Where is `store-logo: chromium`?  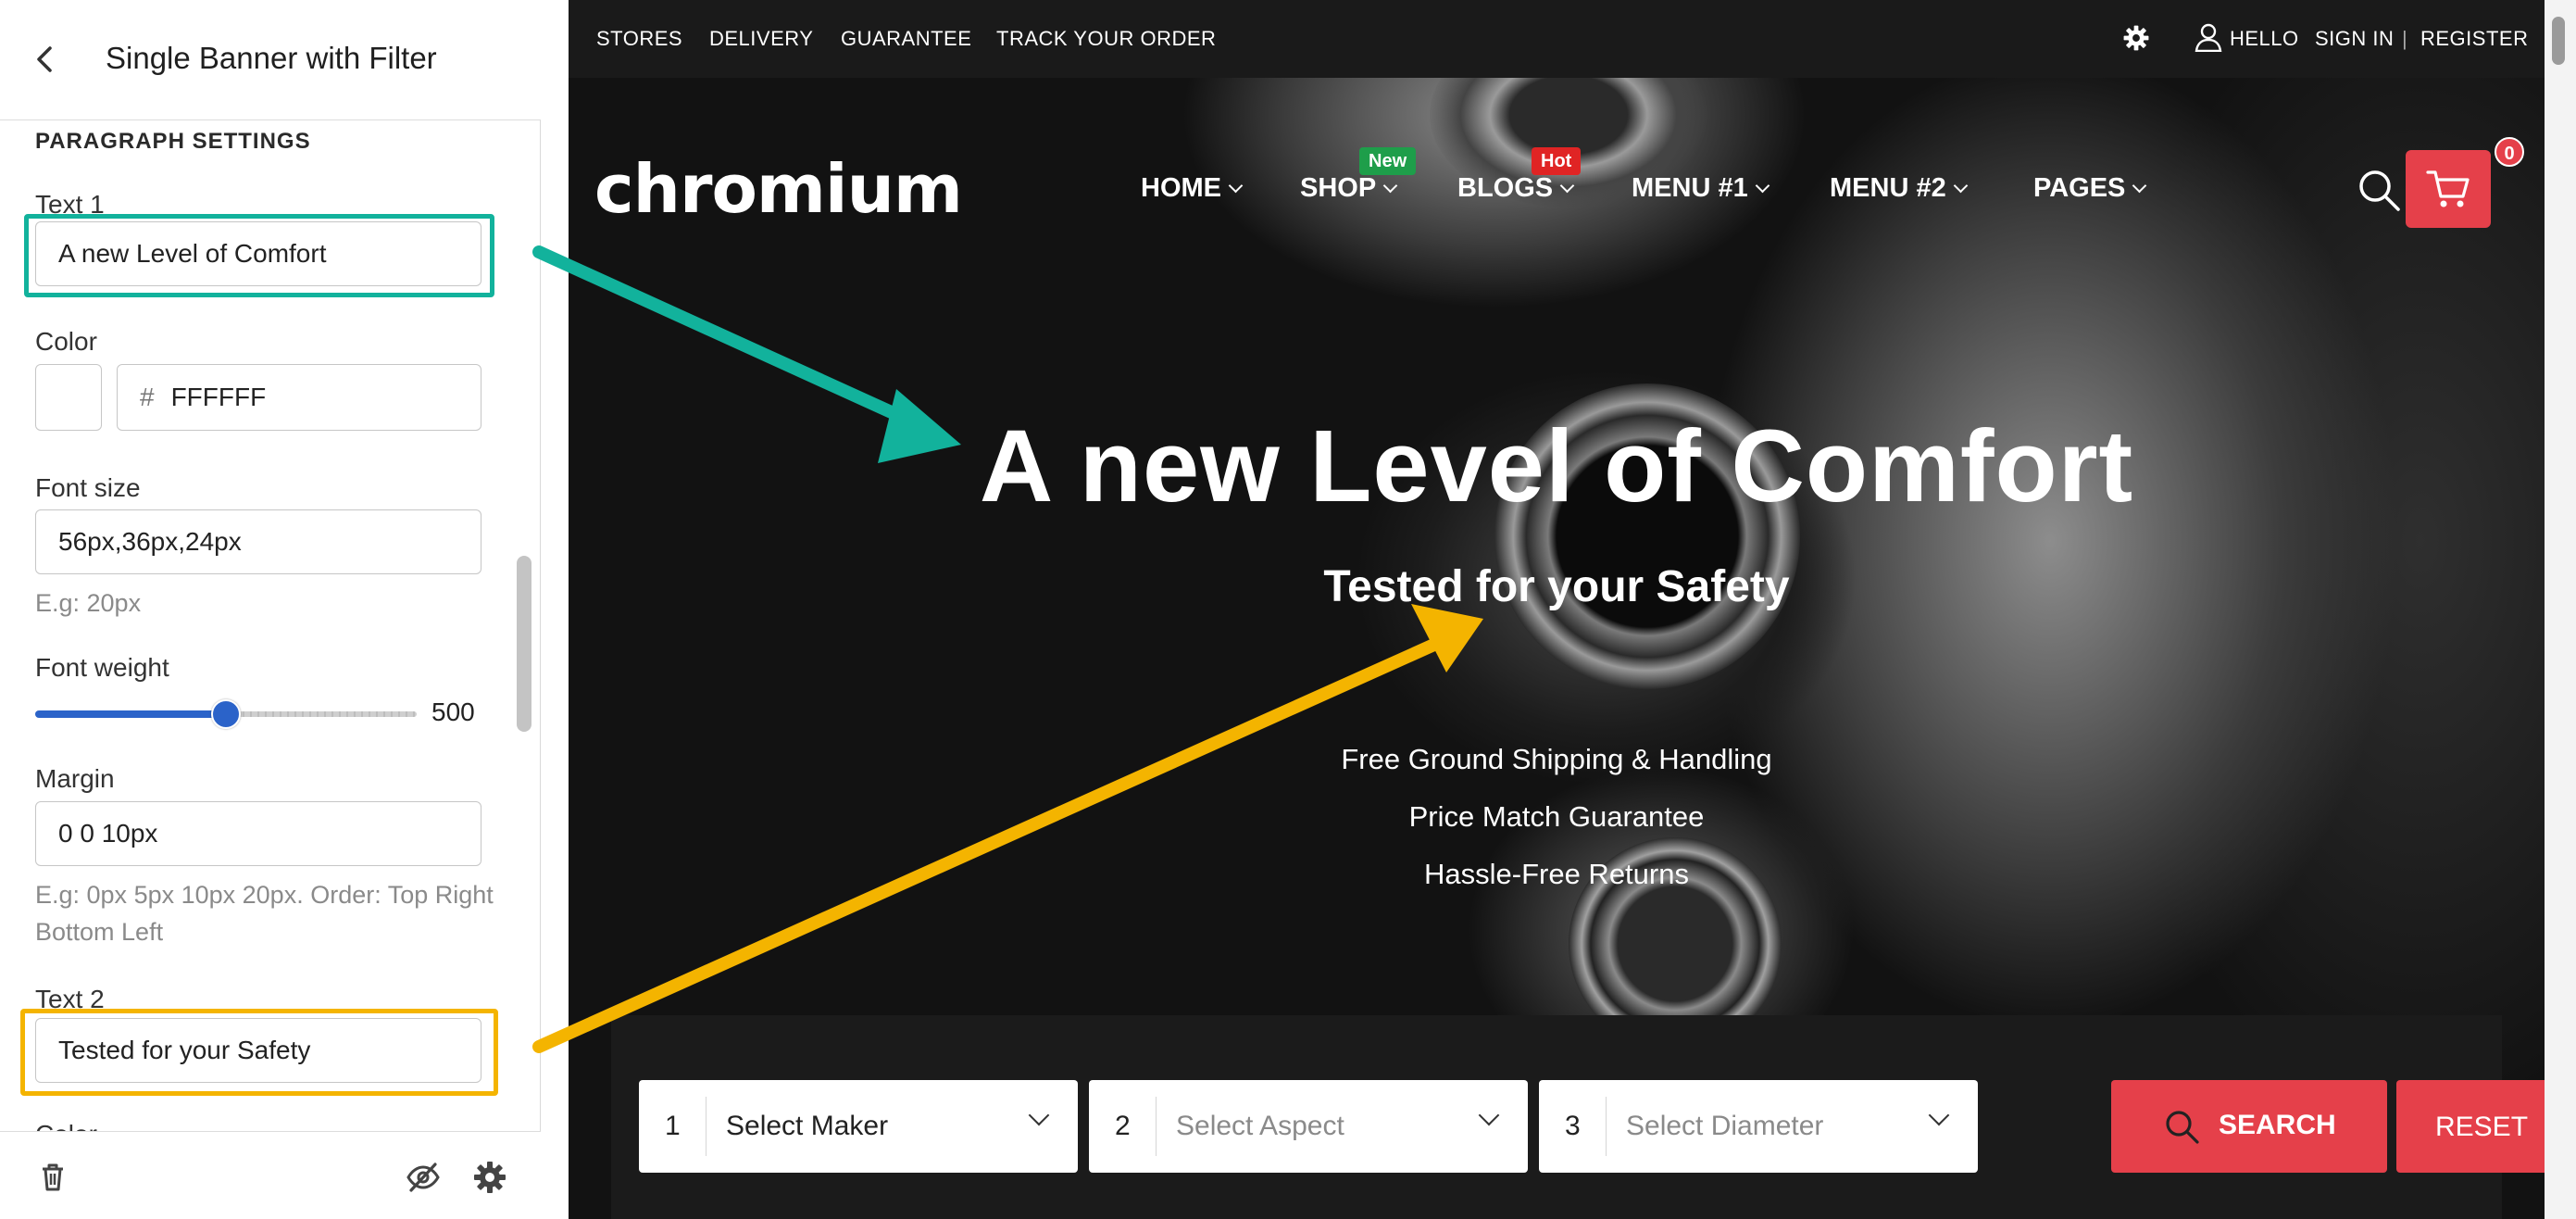
store-logo: chromium is located at coordinates (778, 189).